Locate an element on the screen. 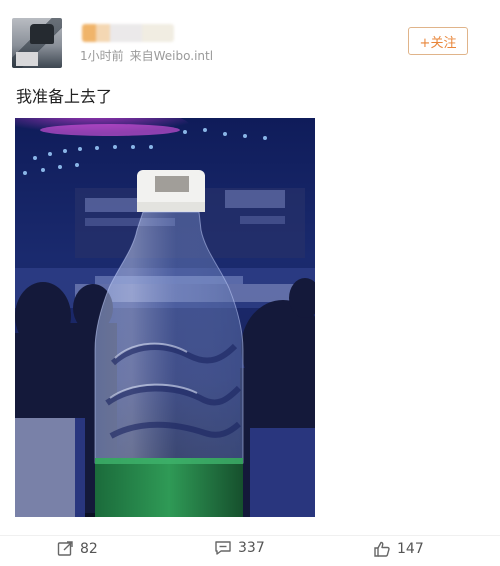 This screenshot has height=566, width=500. thumbs-up-icon is located at coordinates (382, 549).